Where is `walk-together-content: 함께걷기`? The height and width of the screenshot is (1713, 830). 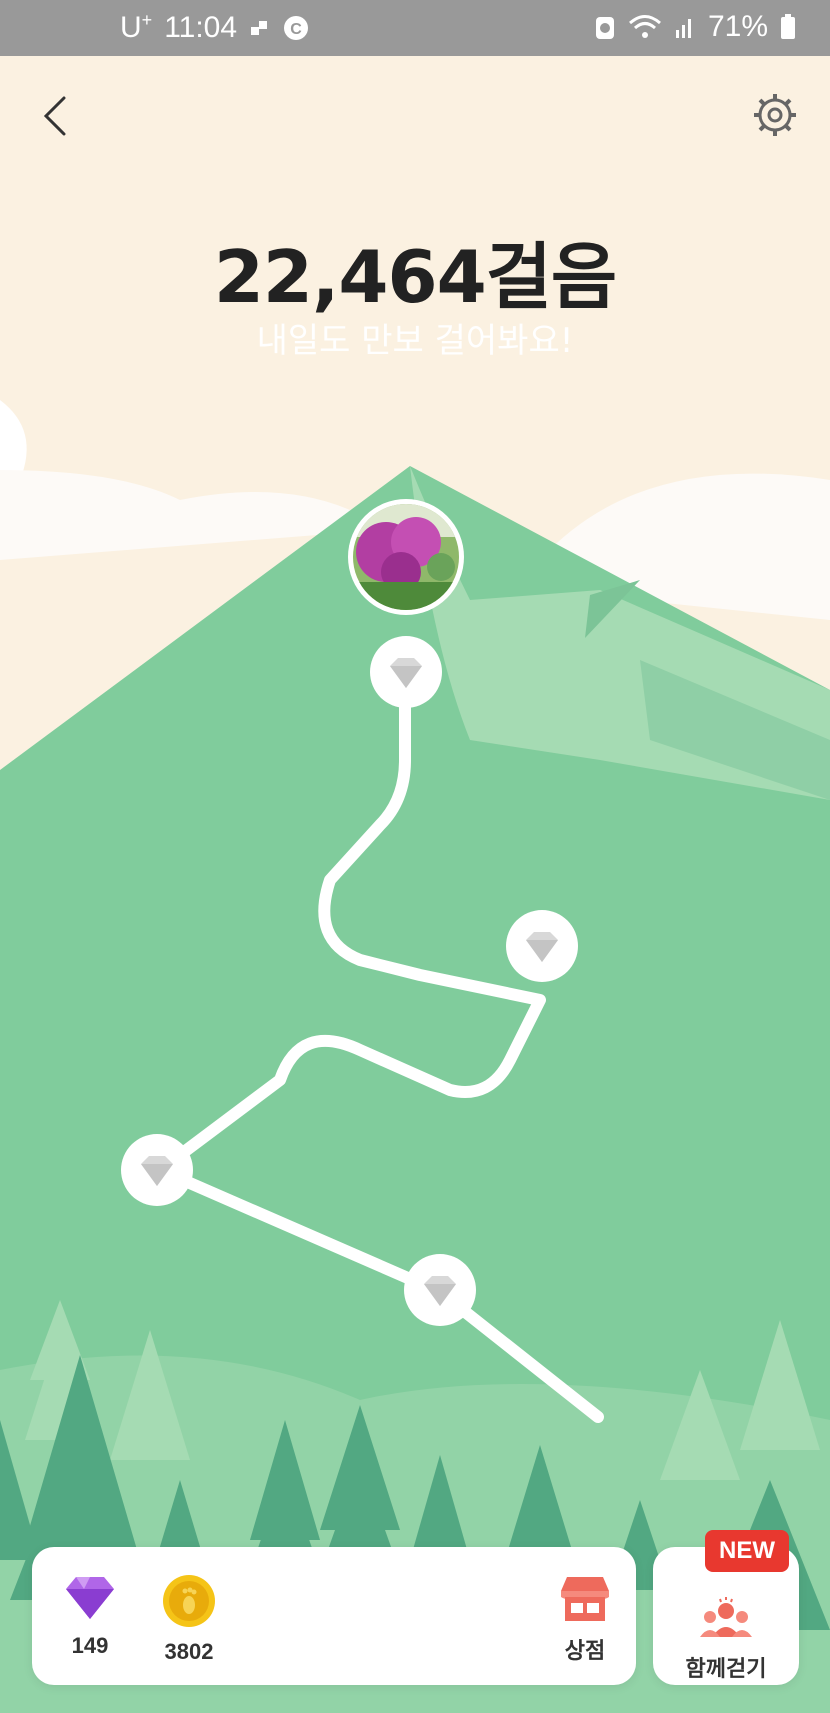
walk-together-content: 함께걷기 is located at coordinates (726, 1640).